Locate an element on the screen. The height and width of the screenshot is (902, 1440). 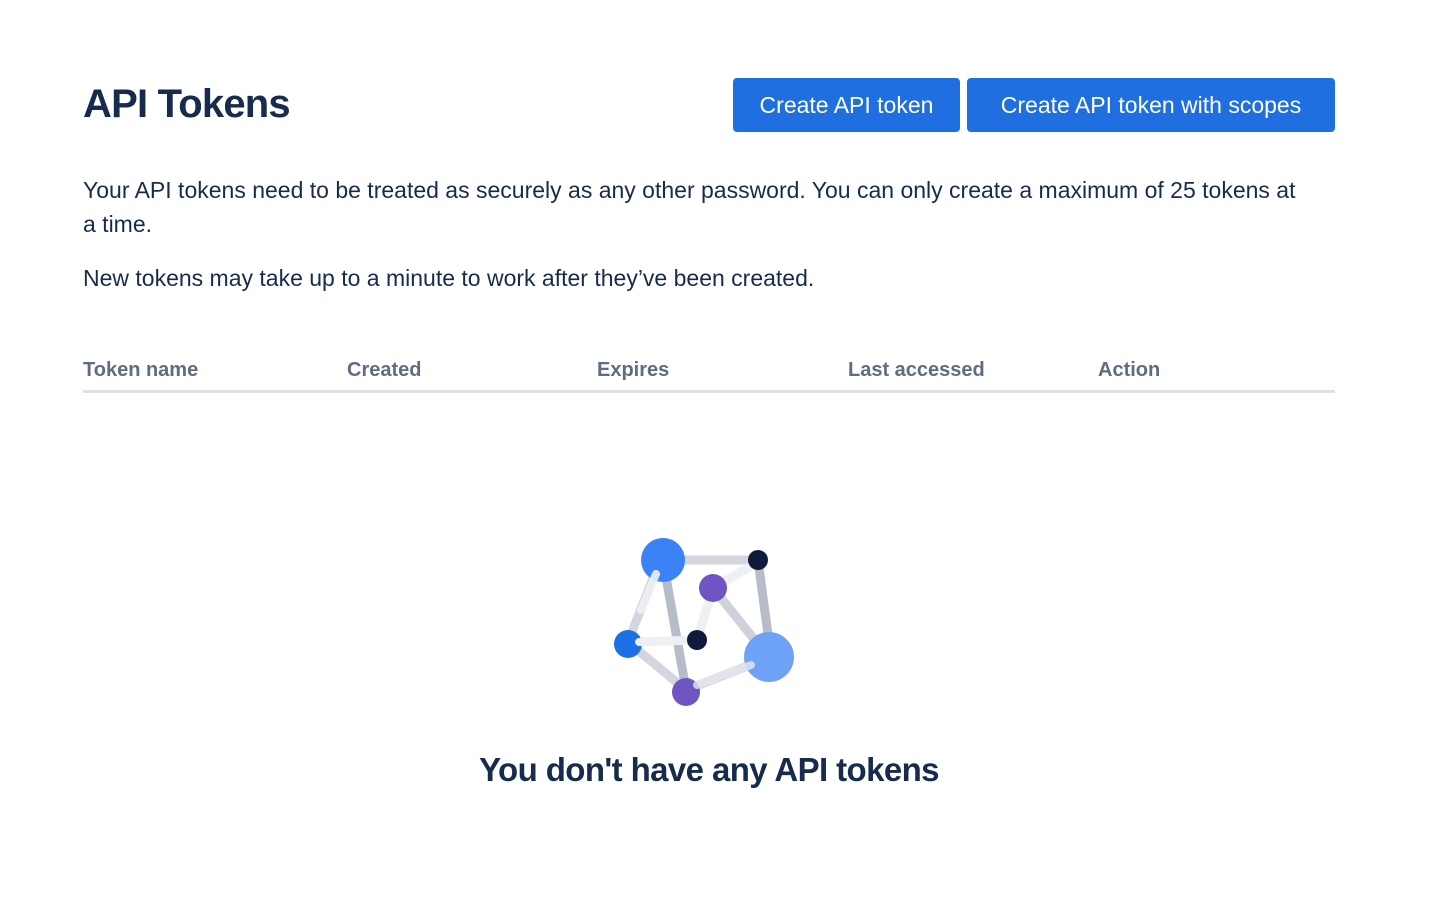
column-header-action: Action is located at coordinates (1129, 370).